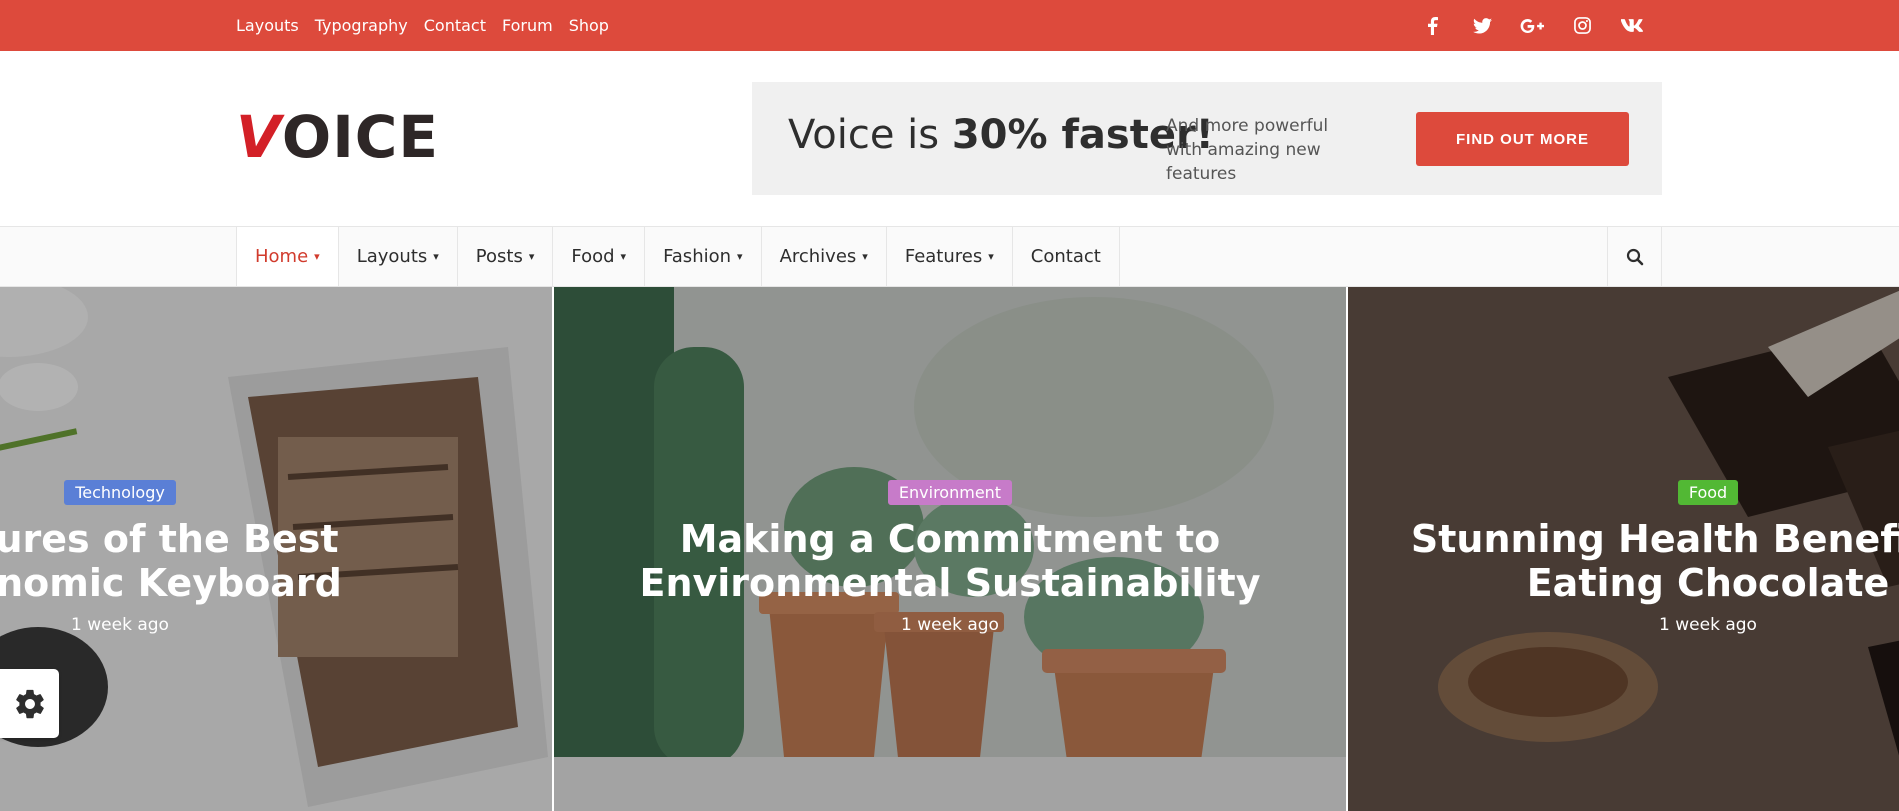 This screenshot has width=1899, height=811. What do you see at coordinates (593, 256) in the screenshot?
I see `nav-item-label: Food` at bounding box center [593, 256].